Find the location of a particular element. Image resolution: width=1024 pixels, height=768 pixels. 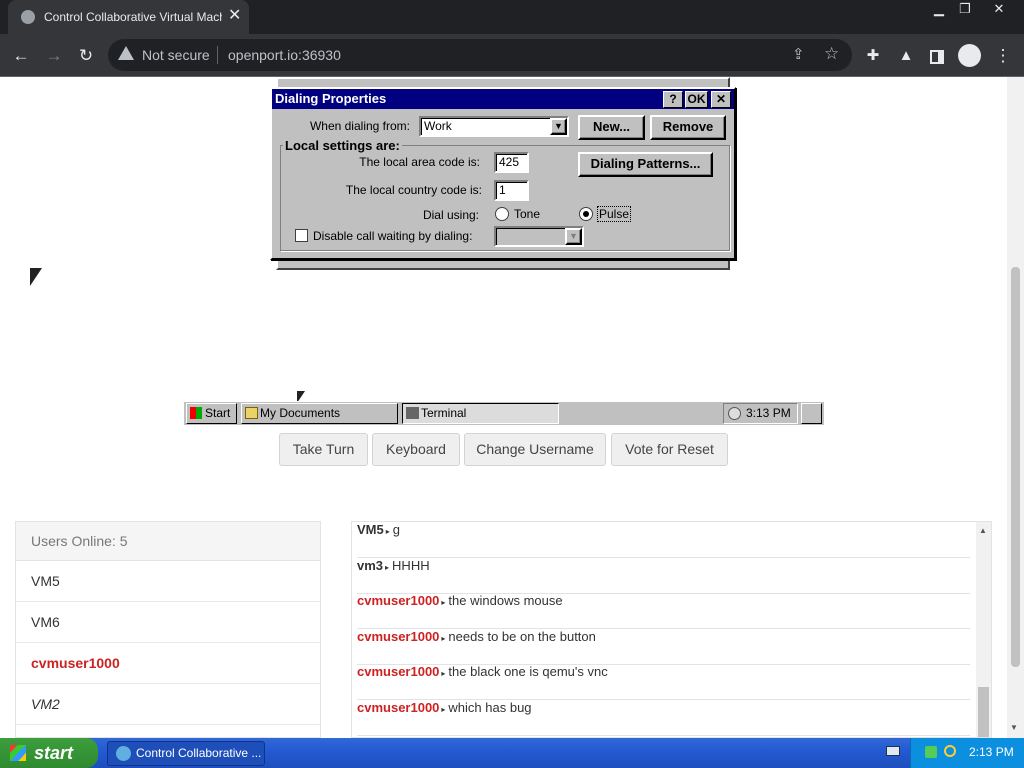

user-list-item: VM6 is located at coordinates (168, 622).